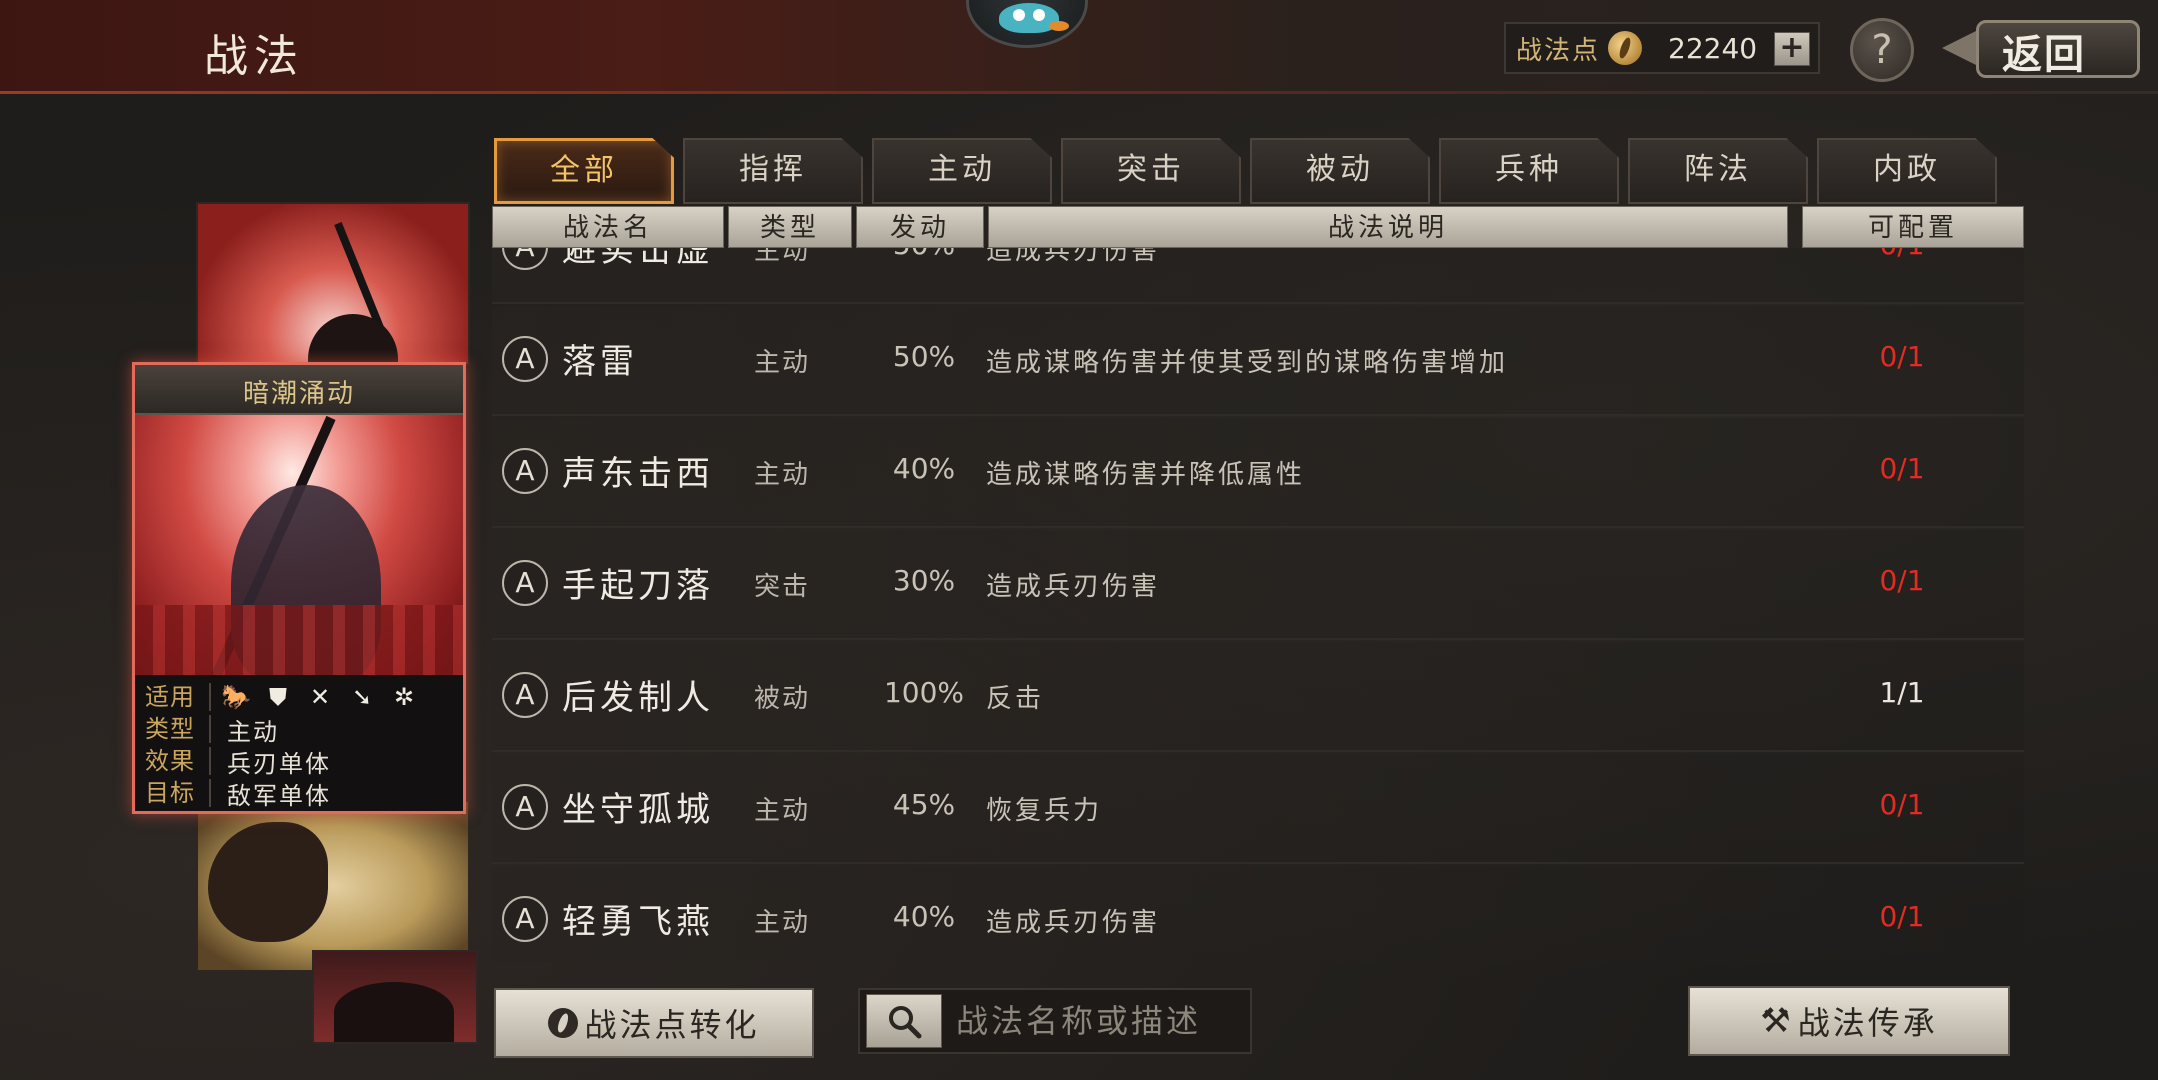 Image resolution: width=2158 pixels, height=1080 pixels. Describe the element at coordinates (962, 171) in the screenshot. I see `tab-active: 主动` at that location.